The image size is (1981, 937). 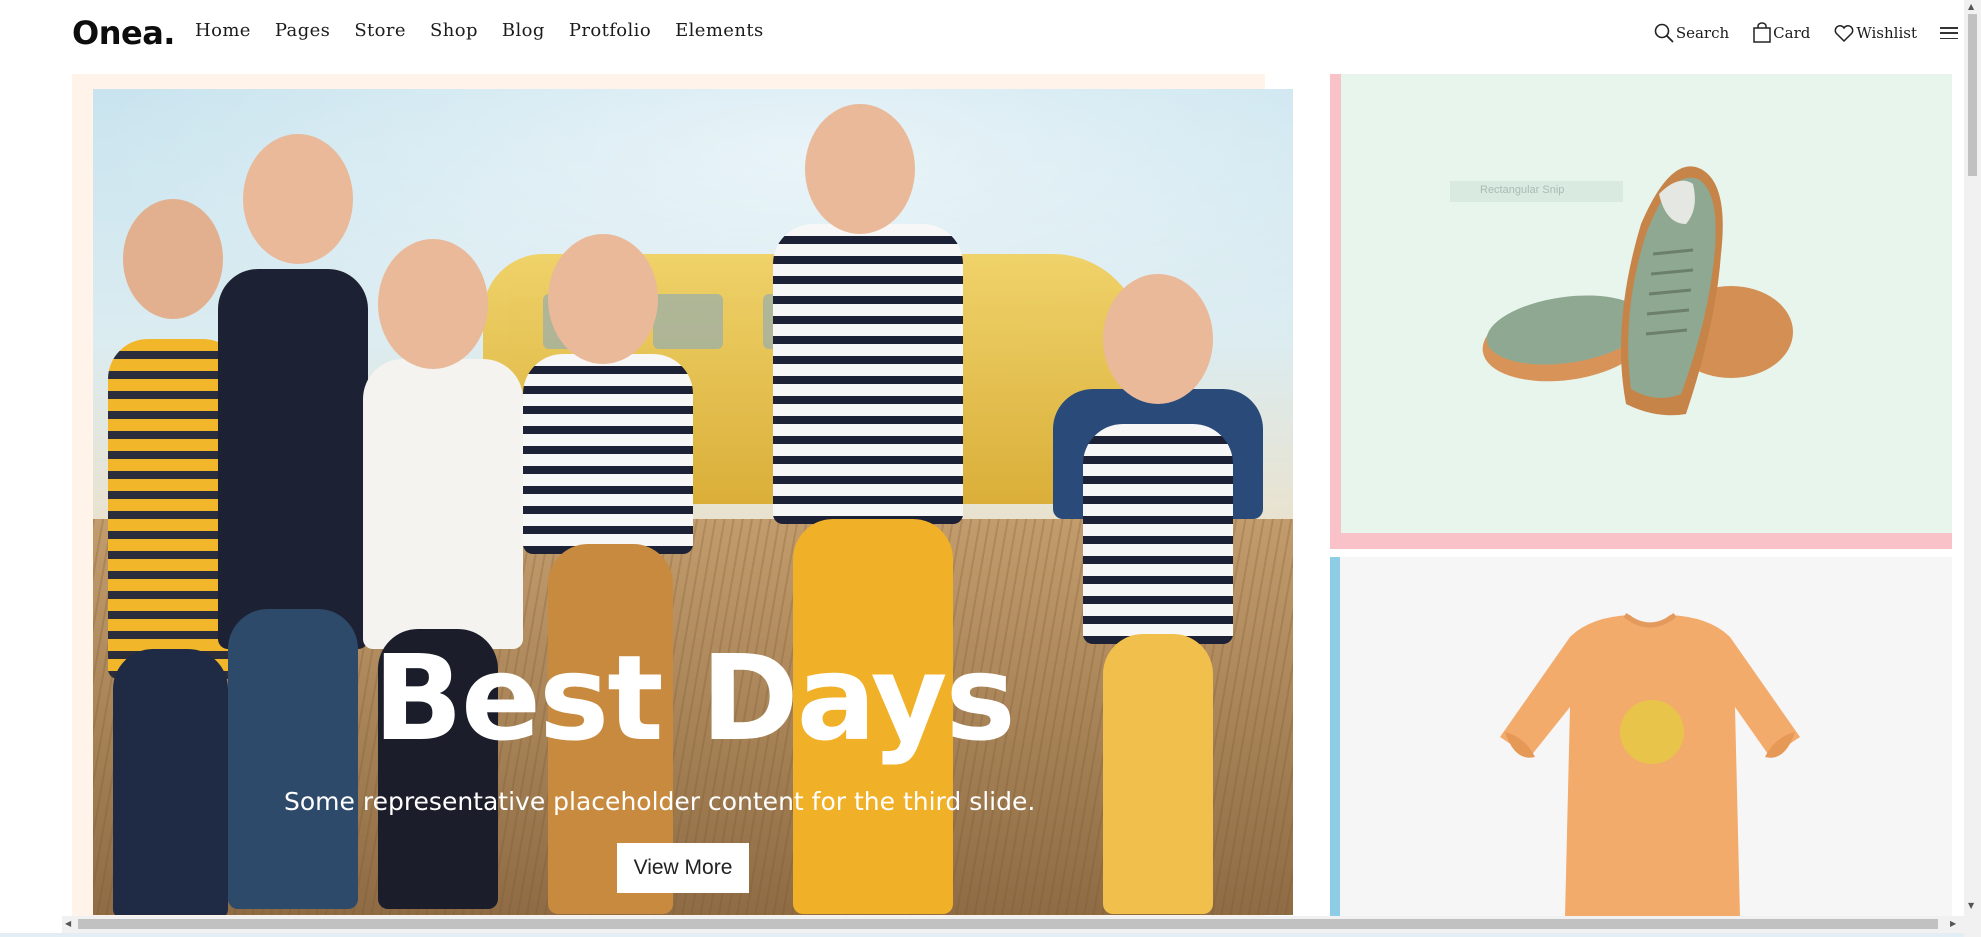 I want to click on wishlist-label: Wishlist, so click(x=1886, y=33).